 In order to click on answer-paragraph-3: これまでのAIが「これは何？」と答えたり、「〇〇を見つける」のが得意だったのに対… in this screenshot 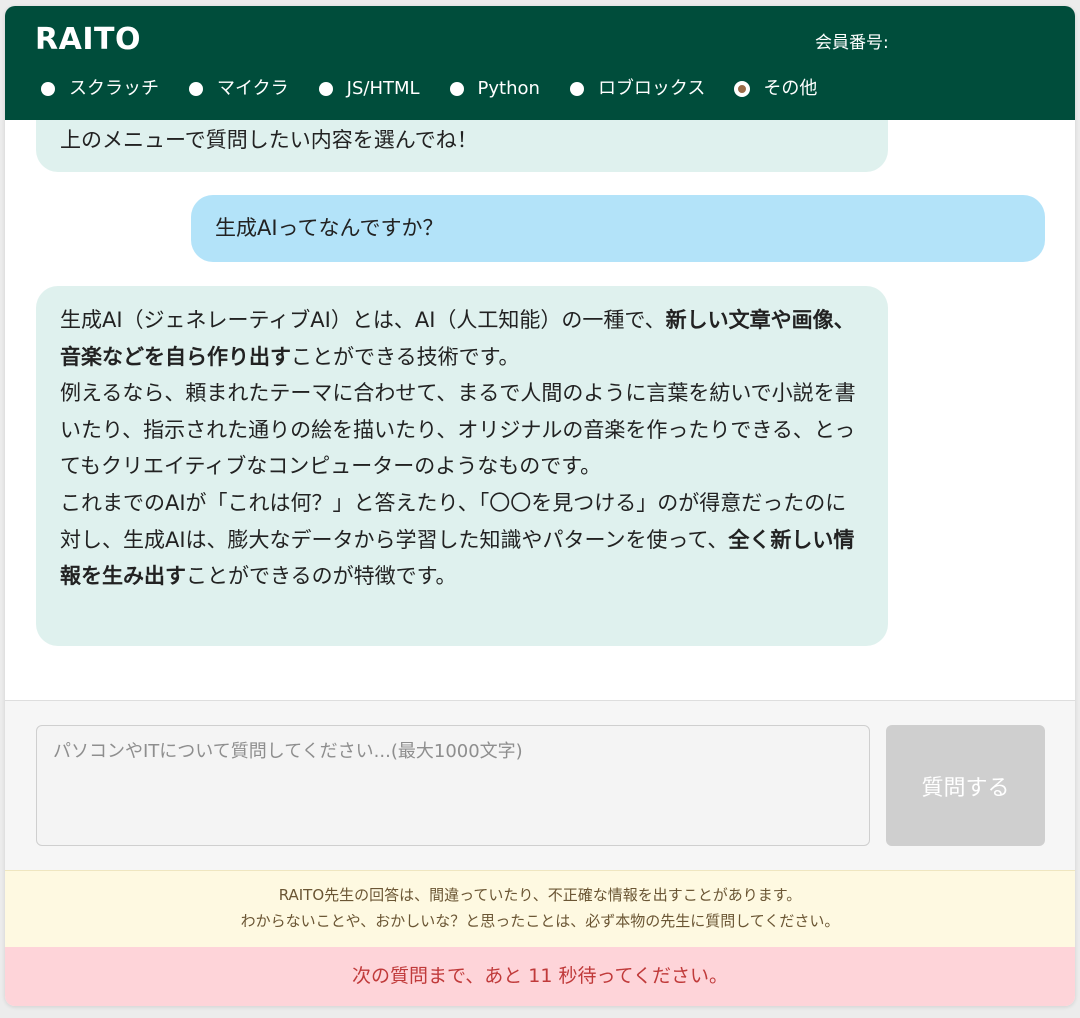, I will do `click(462, 540)`.